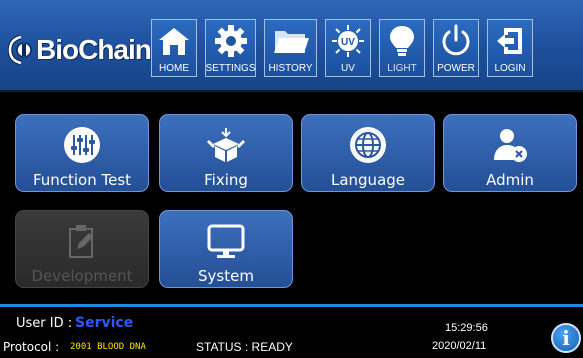 The height and width of the screenshot is (358, 583). What do you see at coordinates (230, 68) in the screenshot?
I see `settings-label: SETTINGS` at bounding box center [230, 68].